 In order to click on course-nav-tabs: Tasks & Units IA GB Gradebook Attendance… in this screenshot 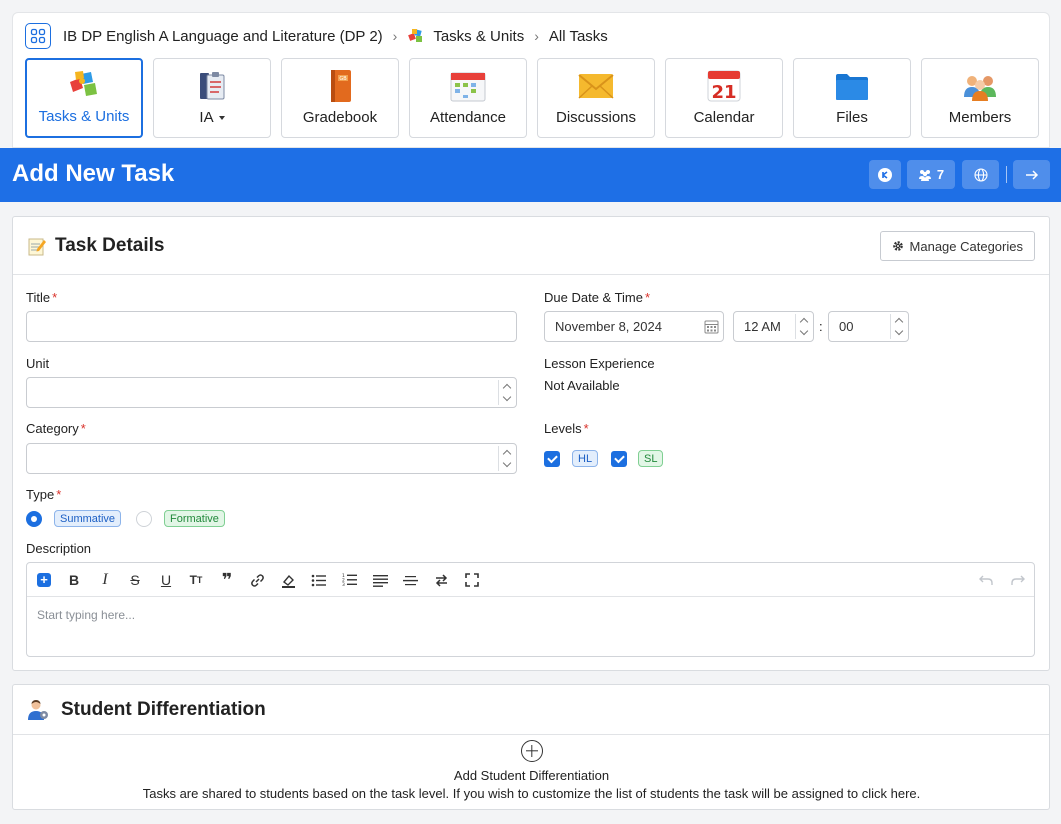, I will do `click(532, 98)`.